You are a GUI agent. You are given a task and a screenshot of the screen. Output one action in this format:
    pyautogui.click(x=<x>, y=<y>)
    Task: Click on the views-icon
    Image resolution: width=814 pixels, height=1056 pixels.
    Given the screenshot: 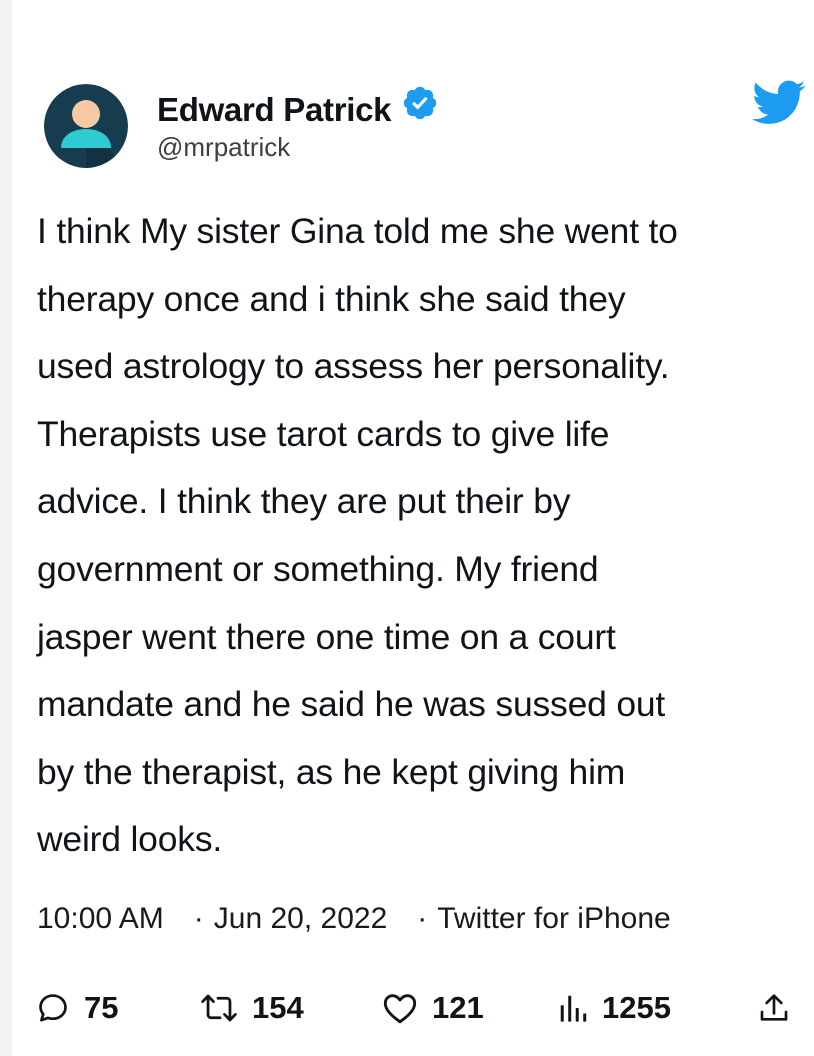 What is the action you would take?
    pyautogui.click(x=573, y=1008)
    